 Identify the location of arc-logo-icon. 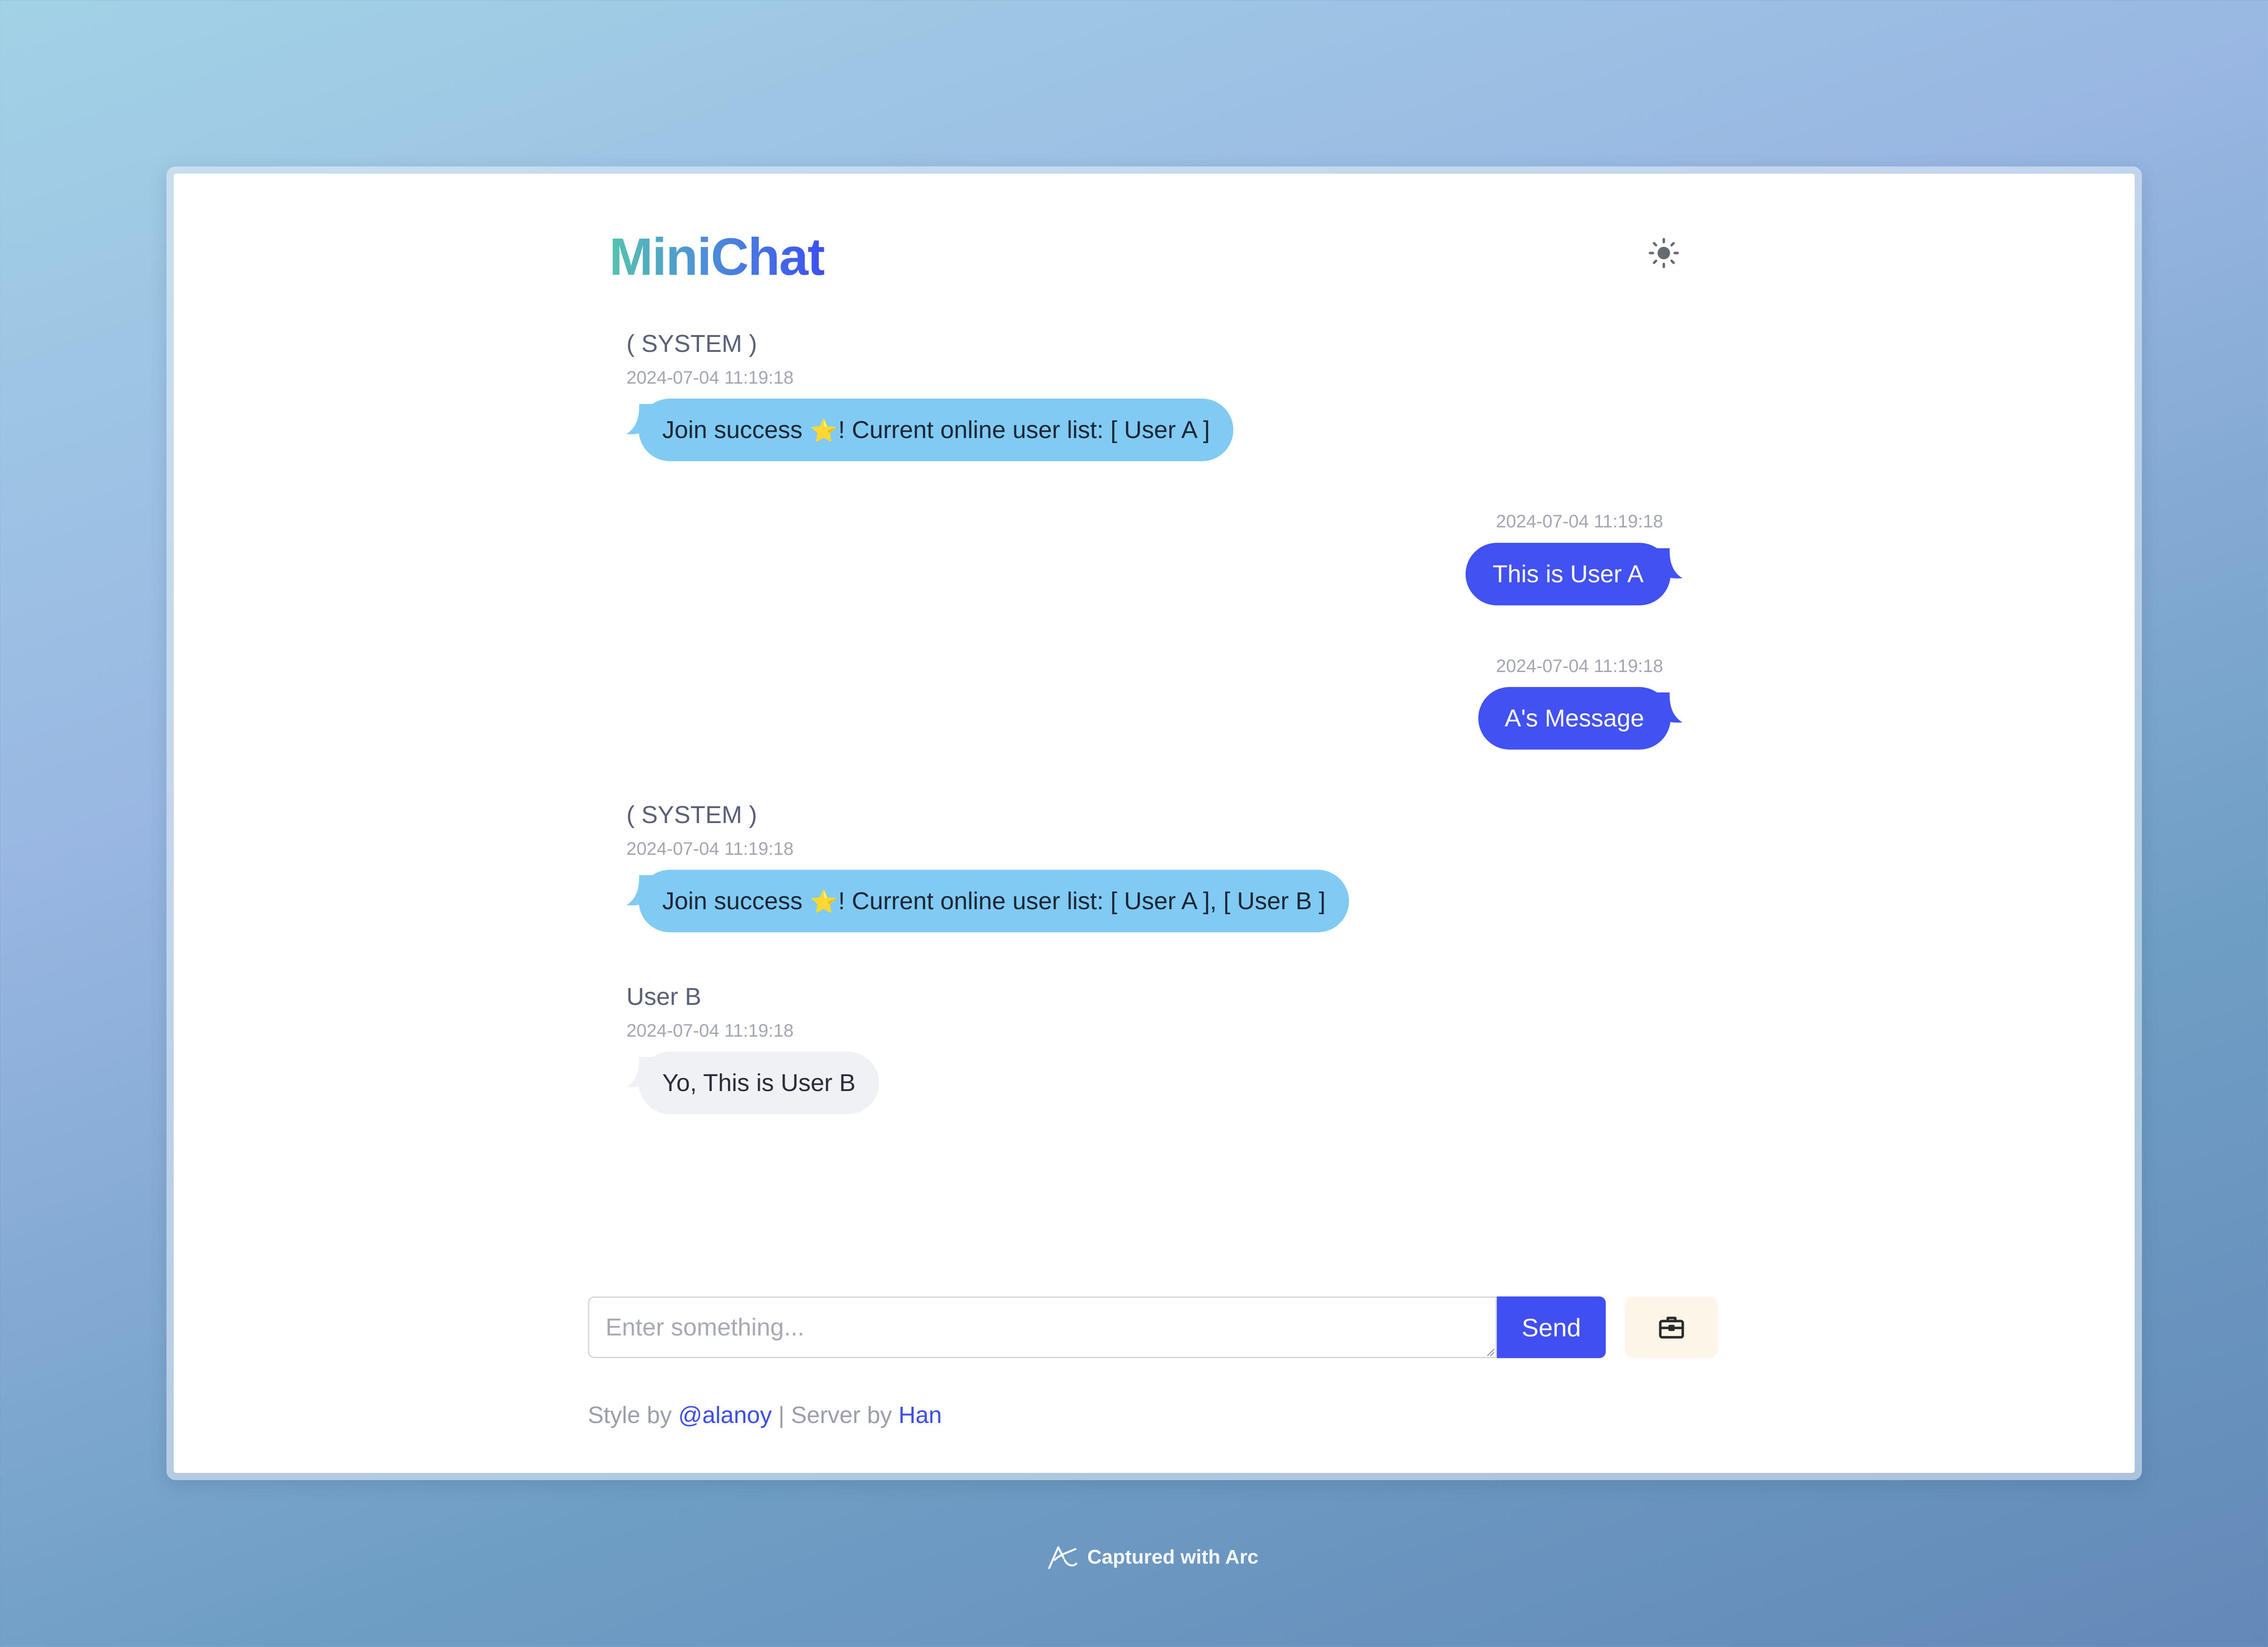
(1063, 1557).